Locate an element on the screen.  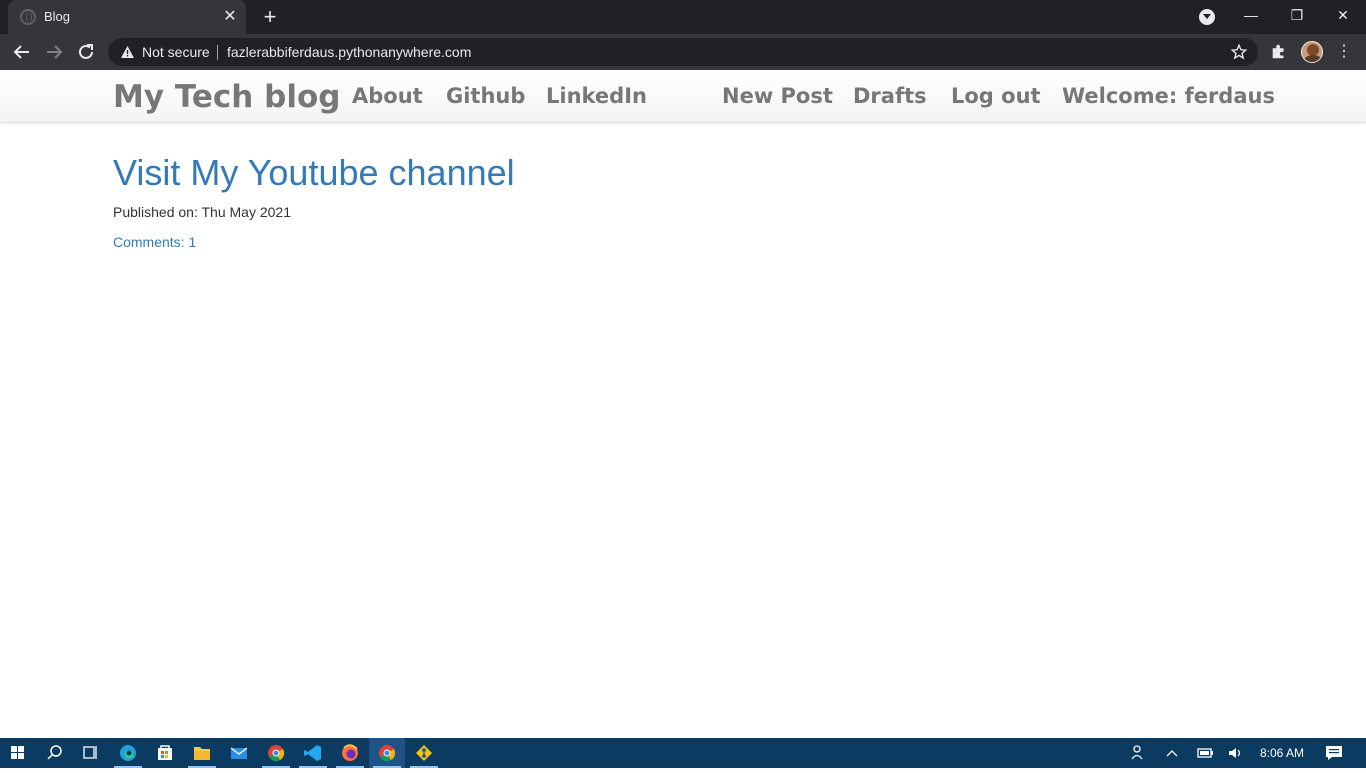
new-tab-button: + is located at coordinates (270, 17).